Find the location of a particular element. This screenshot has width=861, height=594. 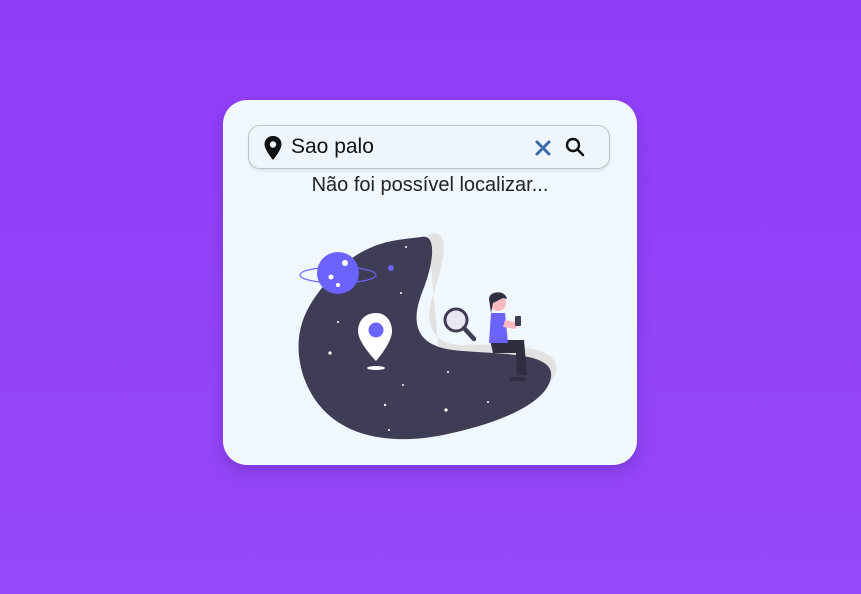

search-bar is located at coordinates (429, 147).